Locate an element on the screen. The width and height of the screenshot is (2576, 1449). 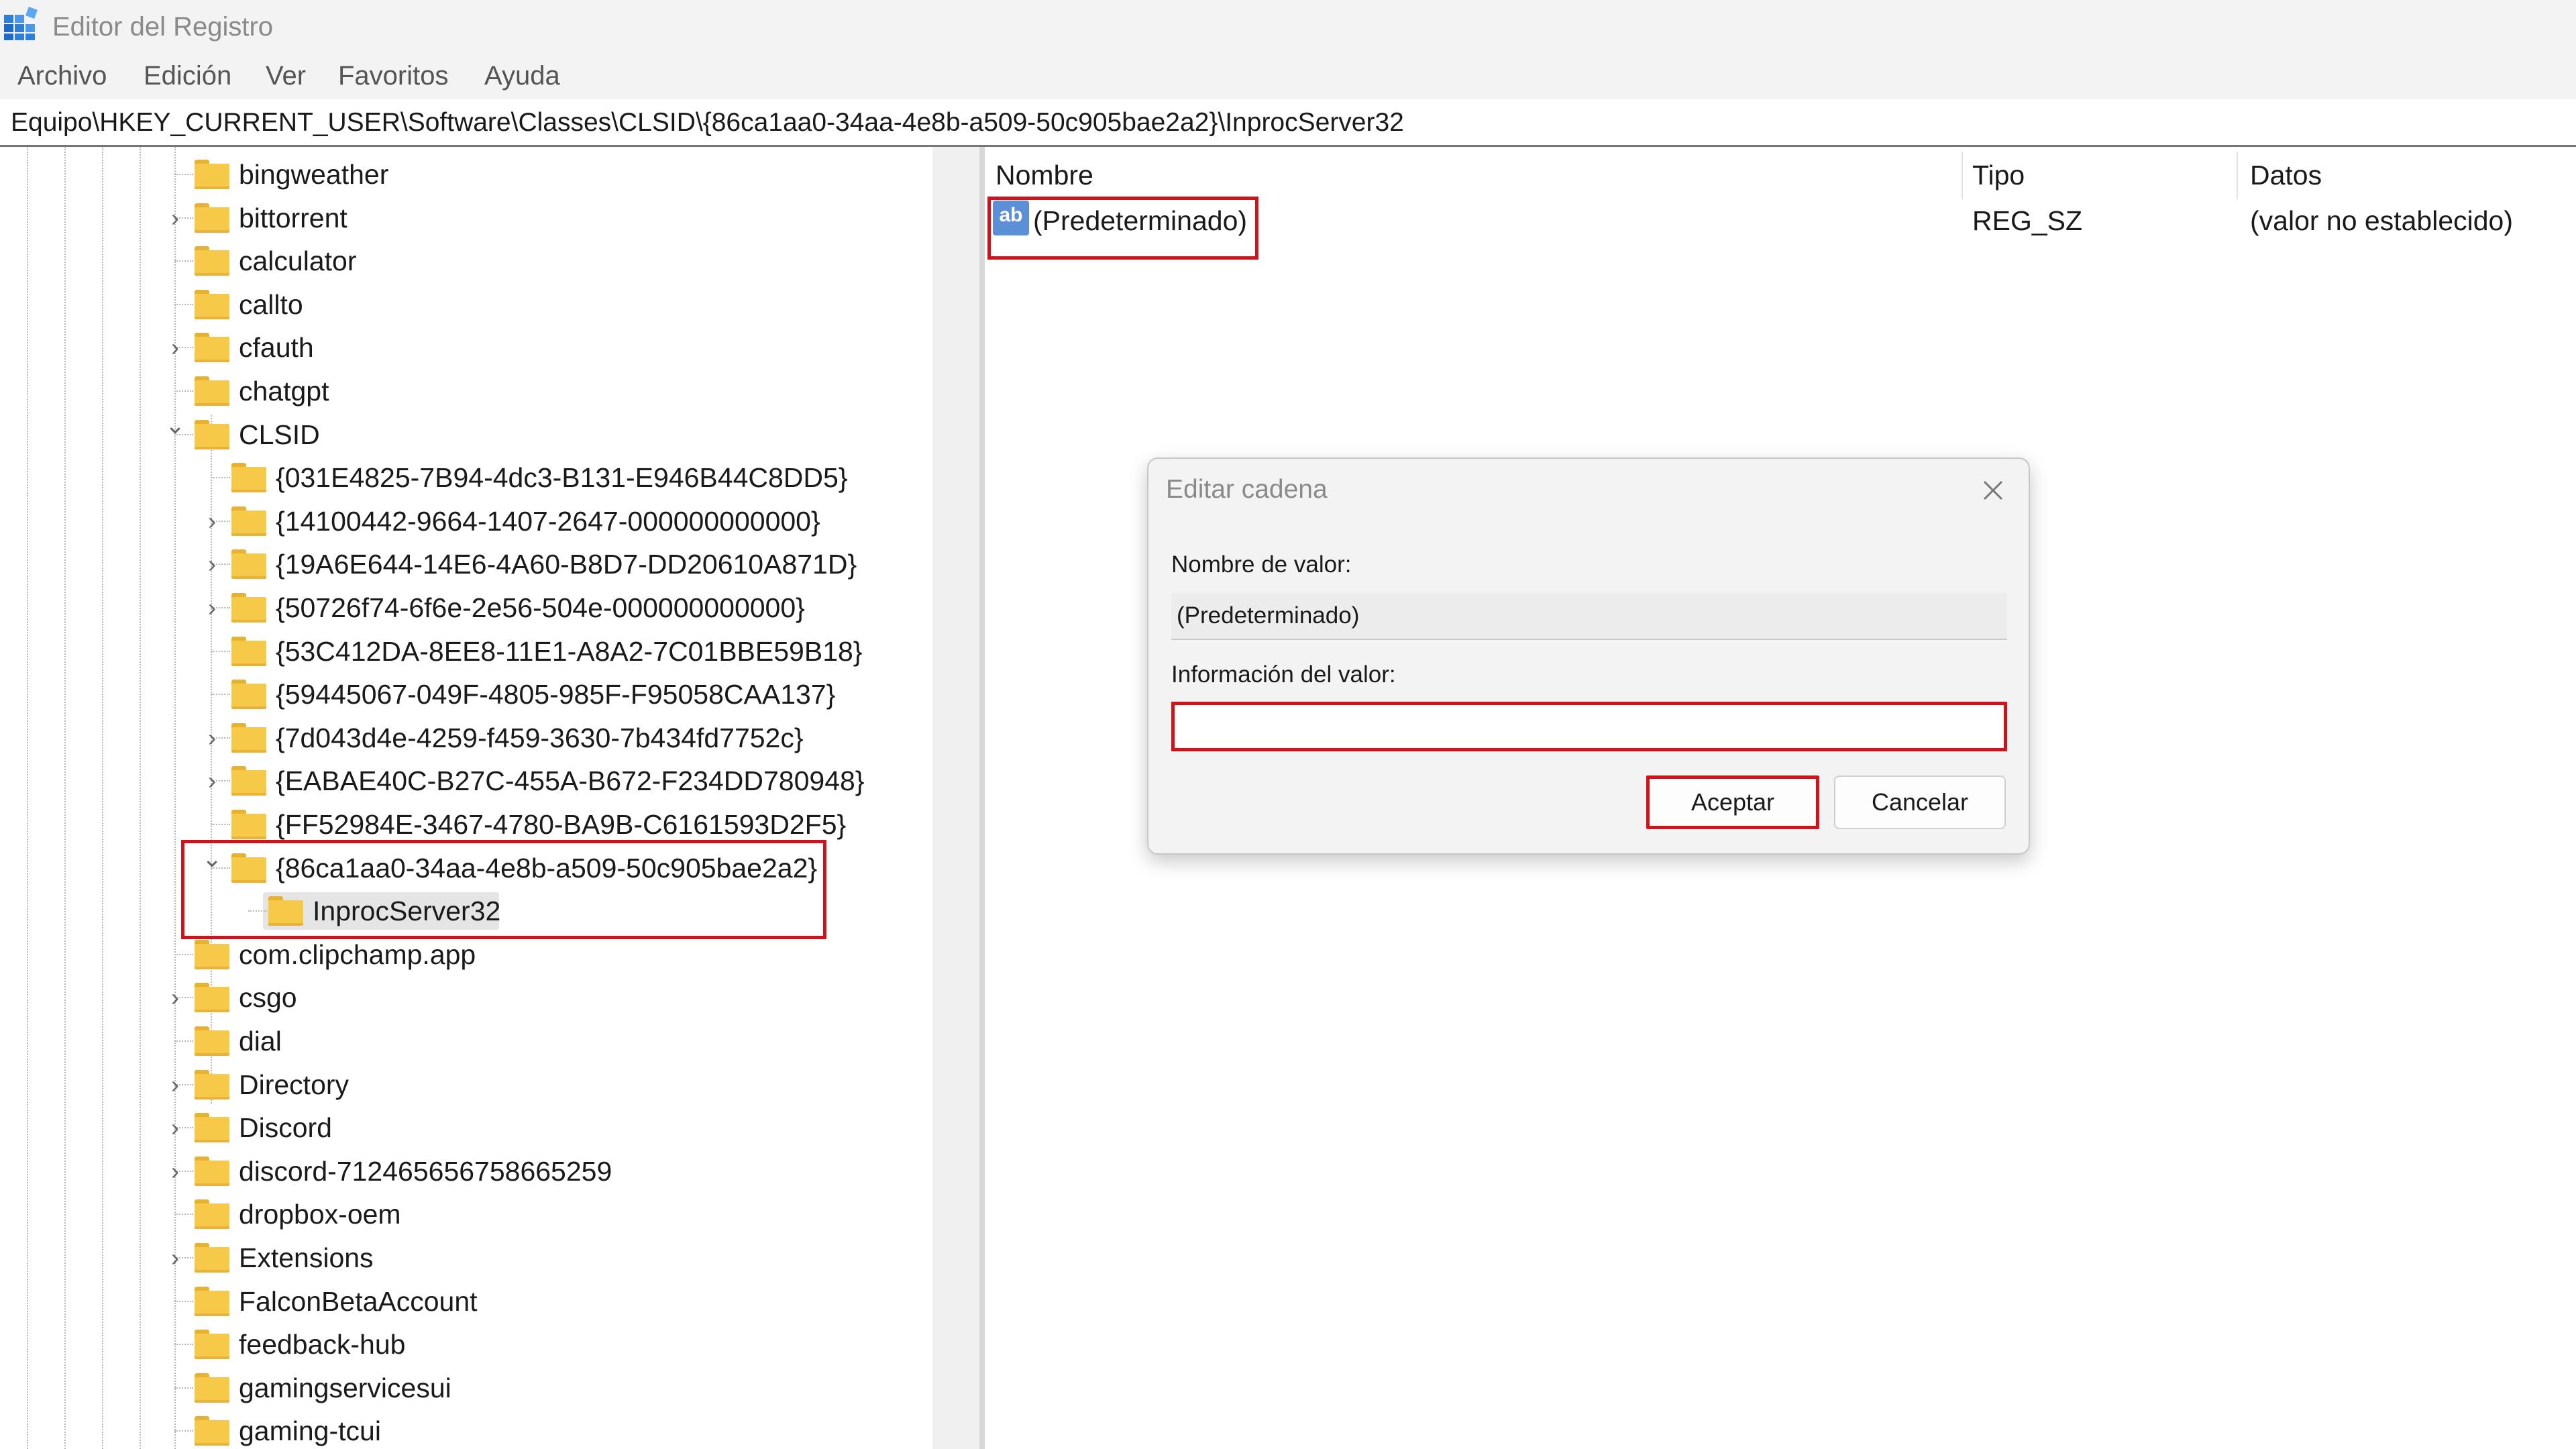
tree-item-label: {14100442-9664-1407-2647-000000000000} is located at coordinates (548, 521).